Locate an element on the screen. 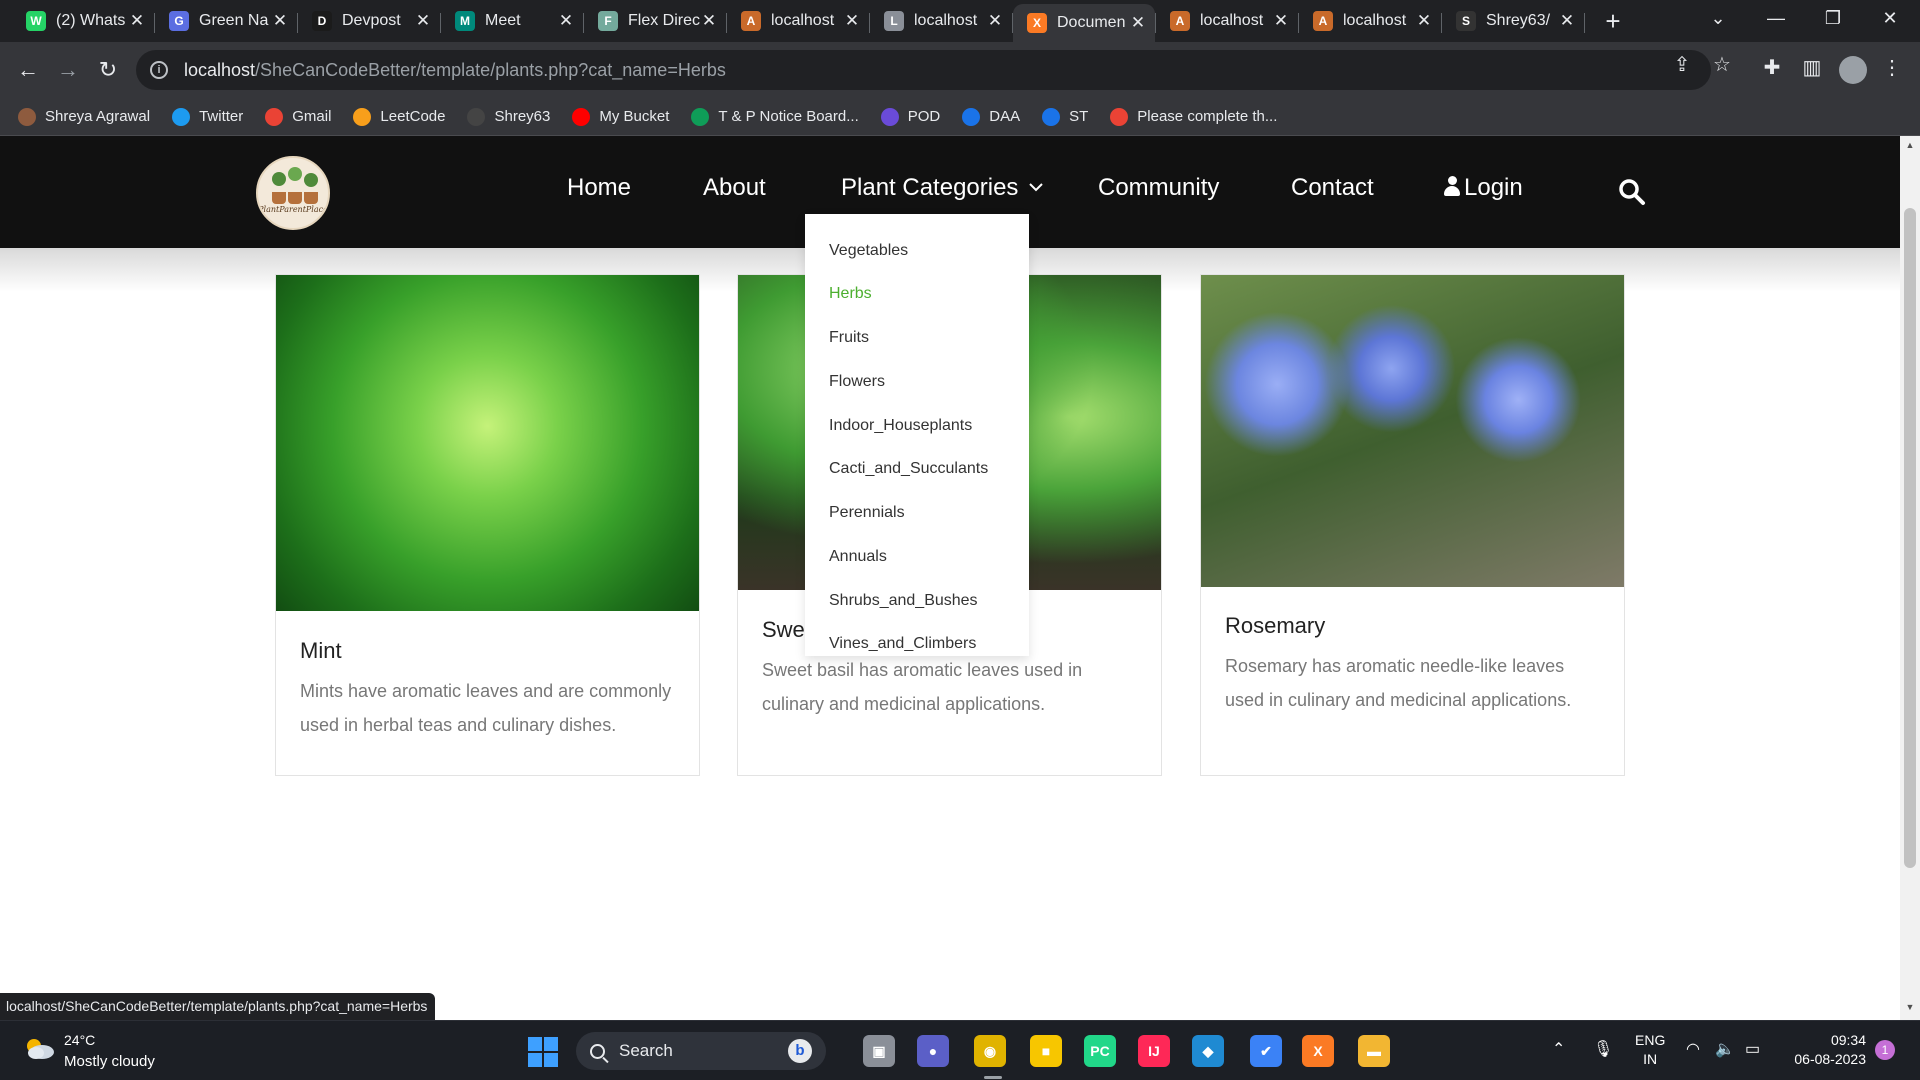 This screenshot has height=1080, width=1920. wifi-icon: ◠ is located at coordinates (1693, 1049).